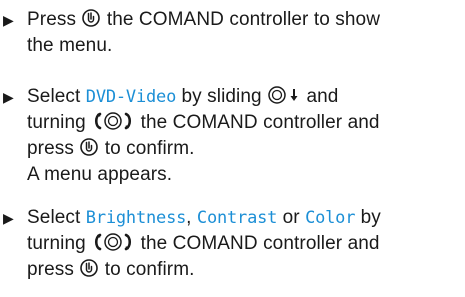  I want to click on menu-option-label: DVD-Video, so click(131, 97).